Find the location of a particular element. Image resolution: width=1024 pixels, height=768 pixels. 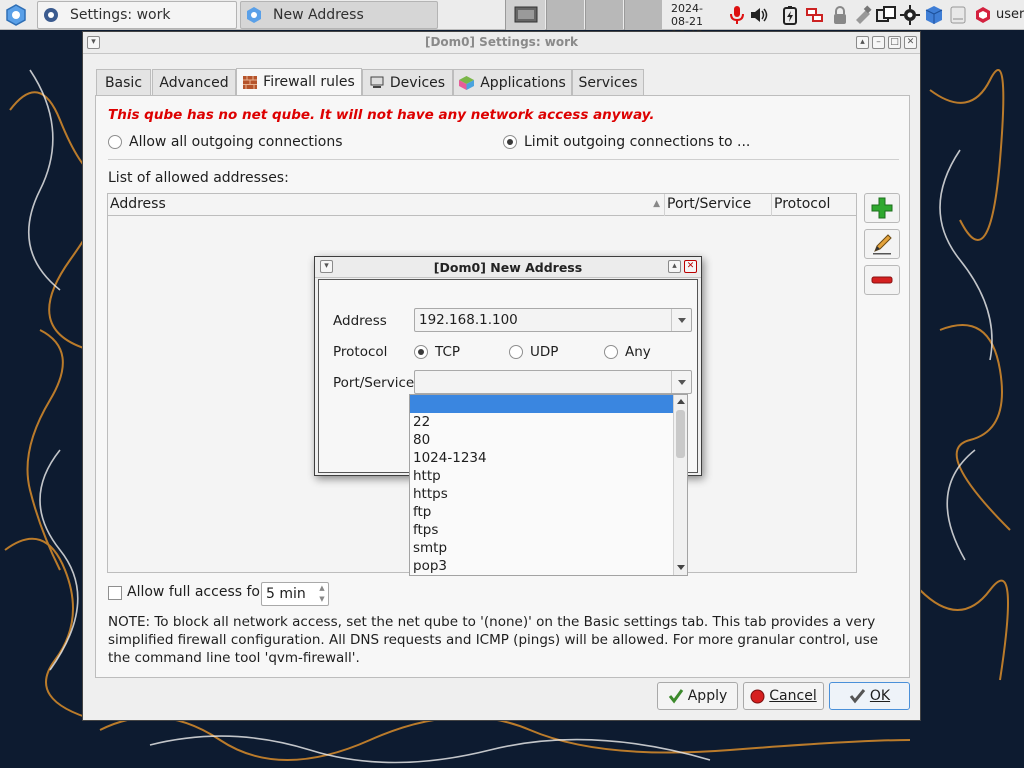

settings-icon is located at coordinates (51, 15).